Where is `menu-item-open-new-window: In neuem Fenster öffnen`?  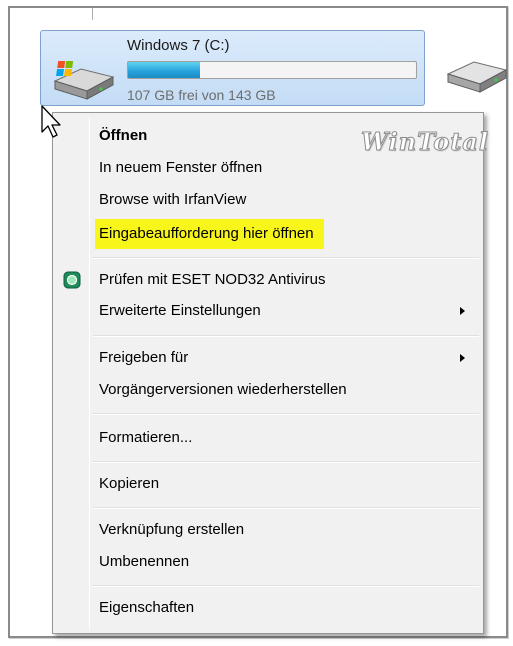 menu-item-open-new-window: In neuem Fenster öffnen is located at coordinates (177, 168).